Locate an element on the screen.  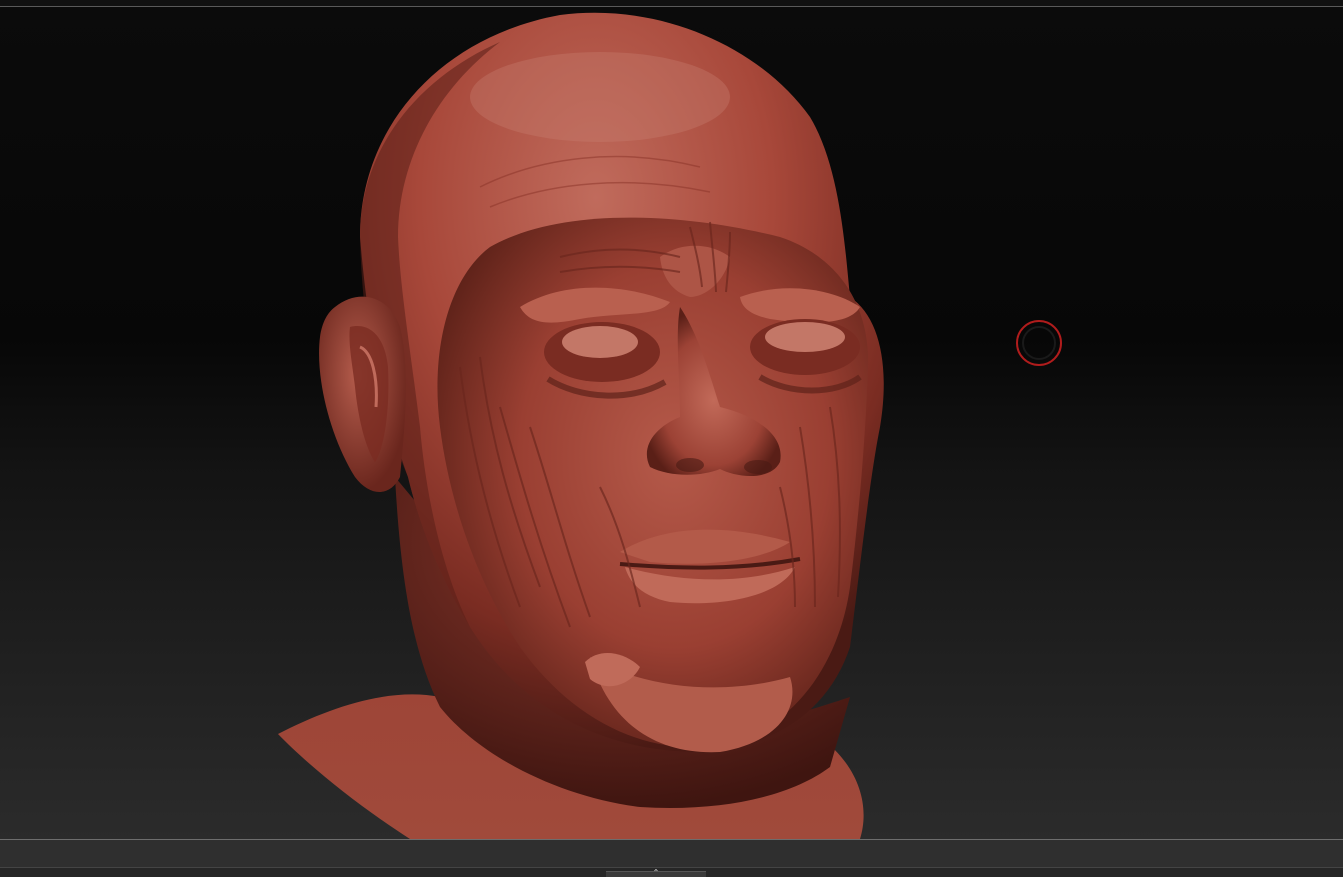
bottom-tray-toggle: ⌃ is located at coordinates (656, 872).